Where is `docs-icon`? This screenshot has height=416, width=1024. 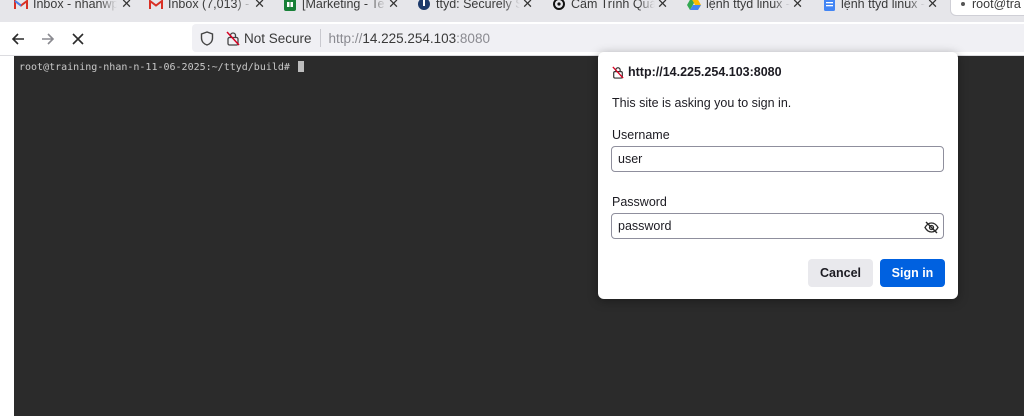
docs-icon is located at coordinates (829, 5).